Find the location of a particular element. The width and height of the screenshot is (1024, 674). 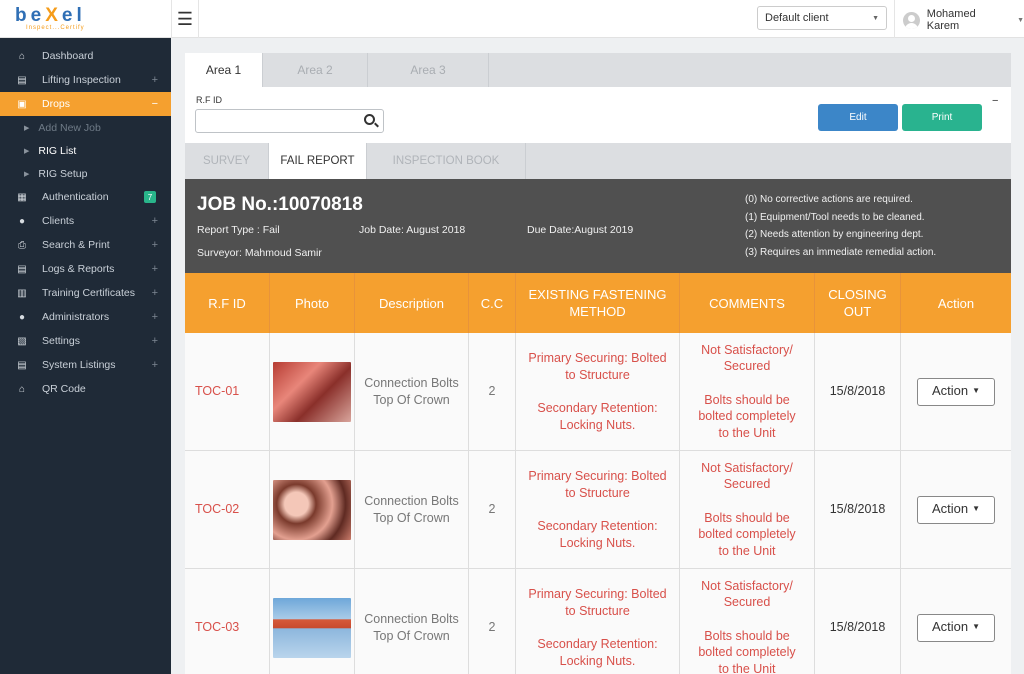

job-date: Job Date: August 2018 is located at coordinates (412, 230).